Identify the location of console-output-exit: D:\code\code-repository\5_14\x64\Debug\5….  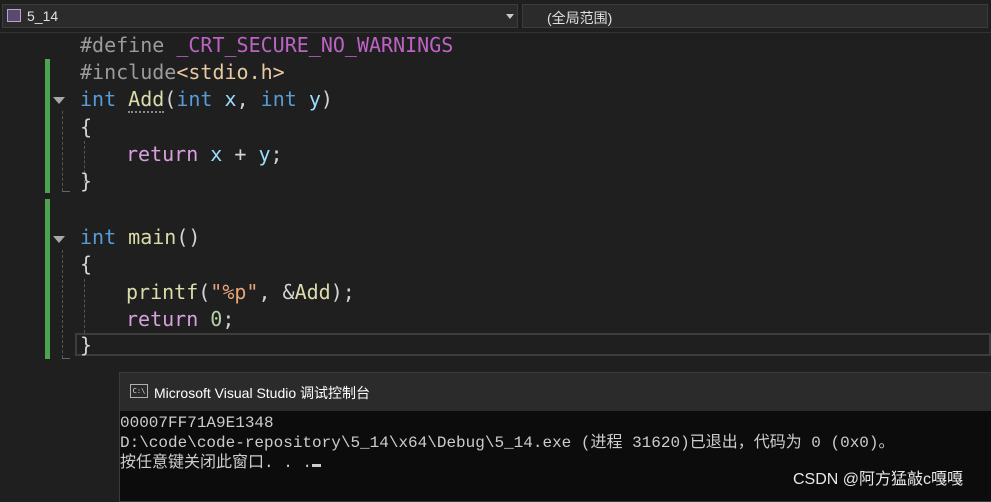
(507, 443).